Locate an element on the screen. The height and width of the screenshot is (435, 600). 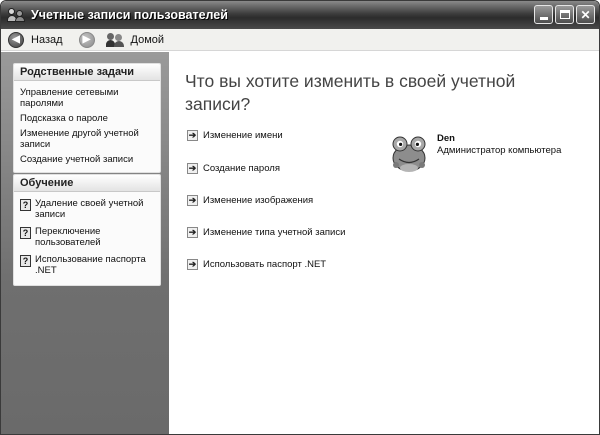
maximize-icon is located at coordinates (564, 14).